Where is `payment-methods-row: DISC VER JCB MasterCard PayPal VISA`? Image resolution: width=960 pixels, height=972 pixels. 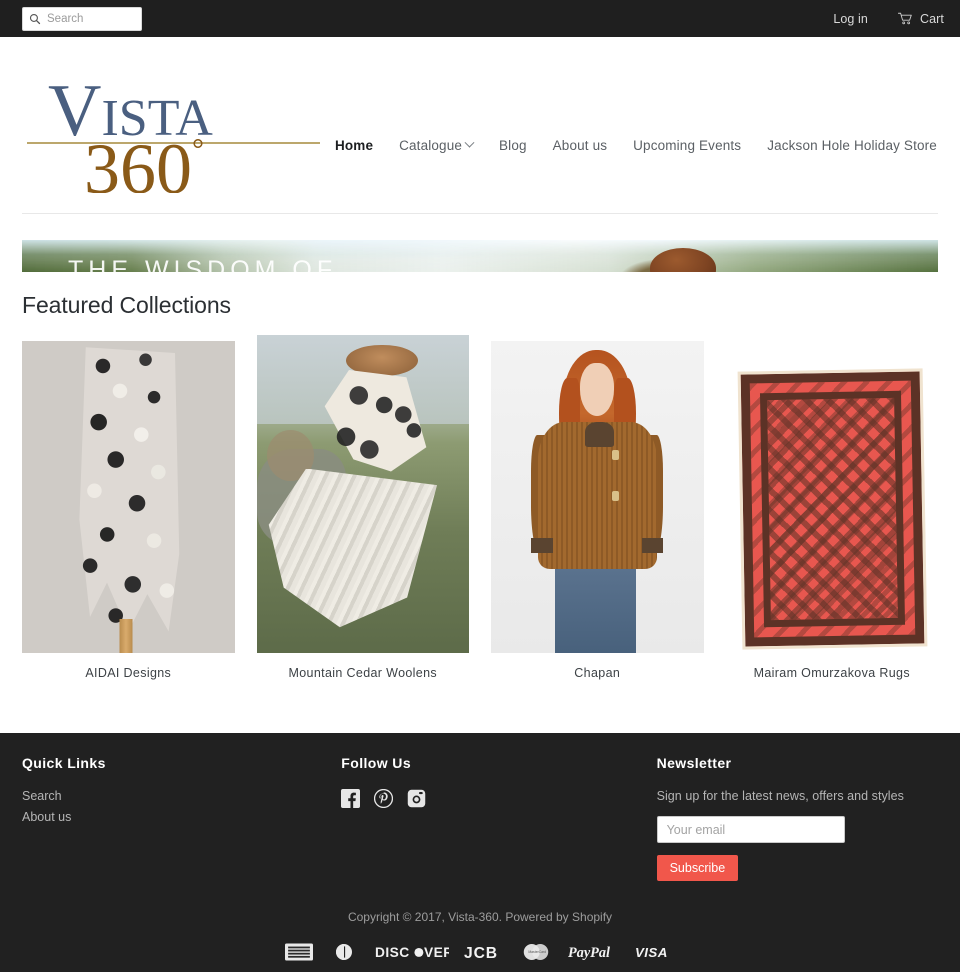
payment-methods-row: DISC VER JCB MasterCard PayPal VISA is located at coordinates (480, 952).